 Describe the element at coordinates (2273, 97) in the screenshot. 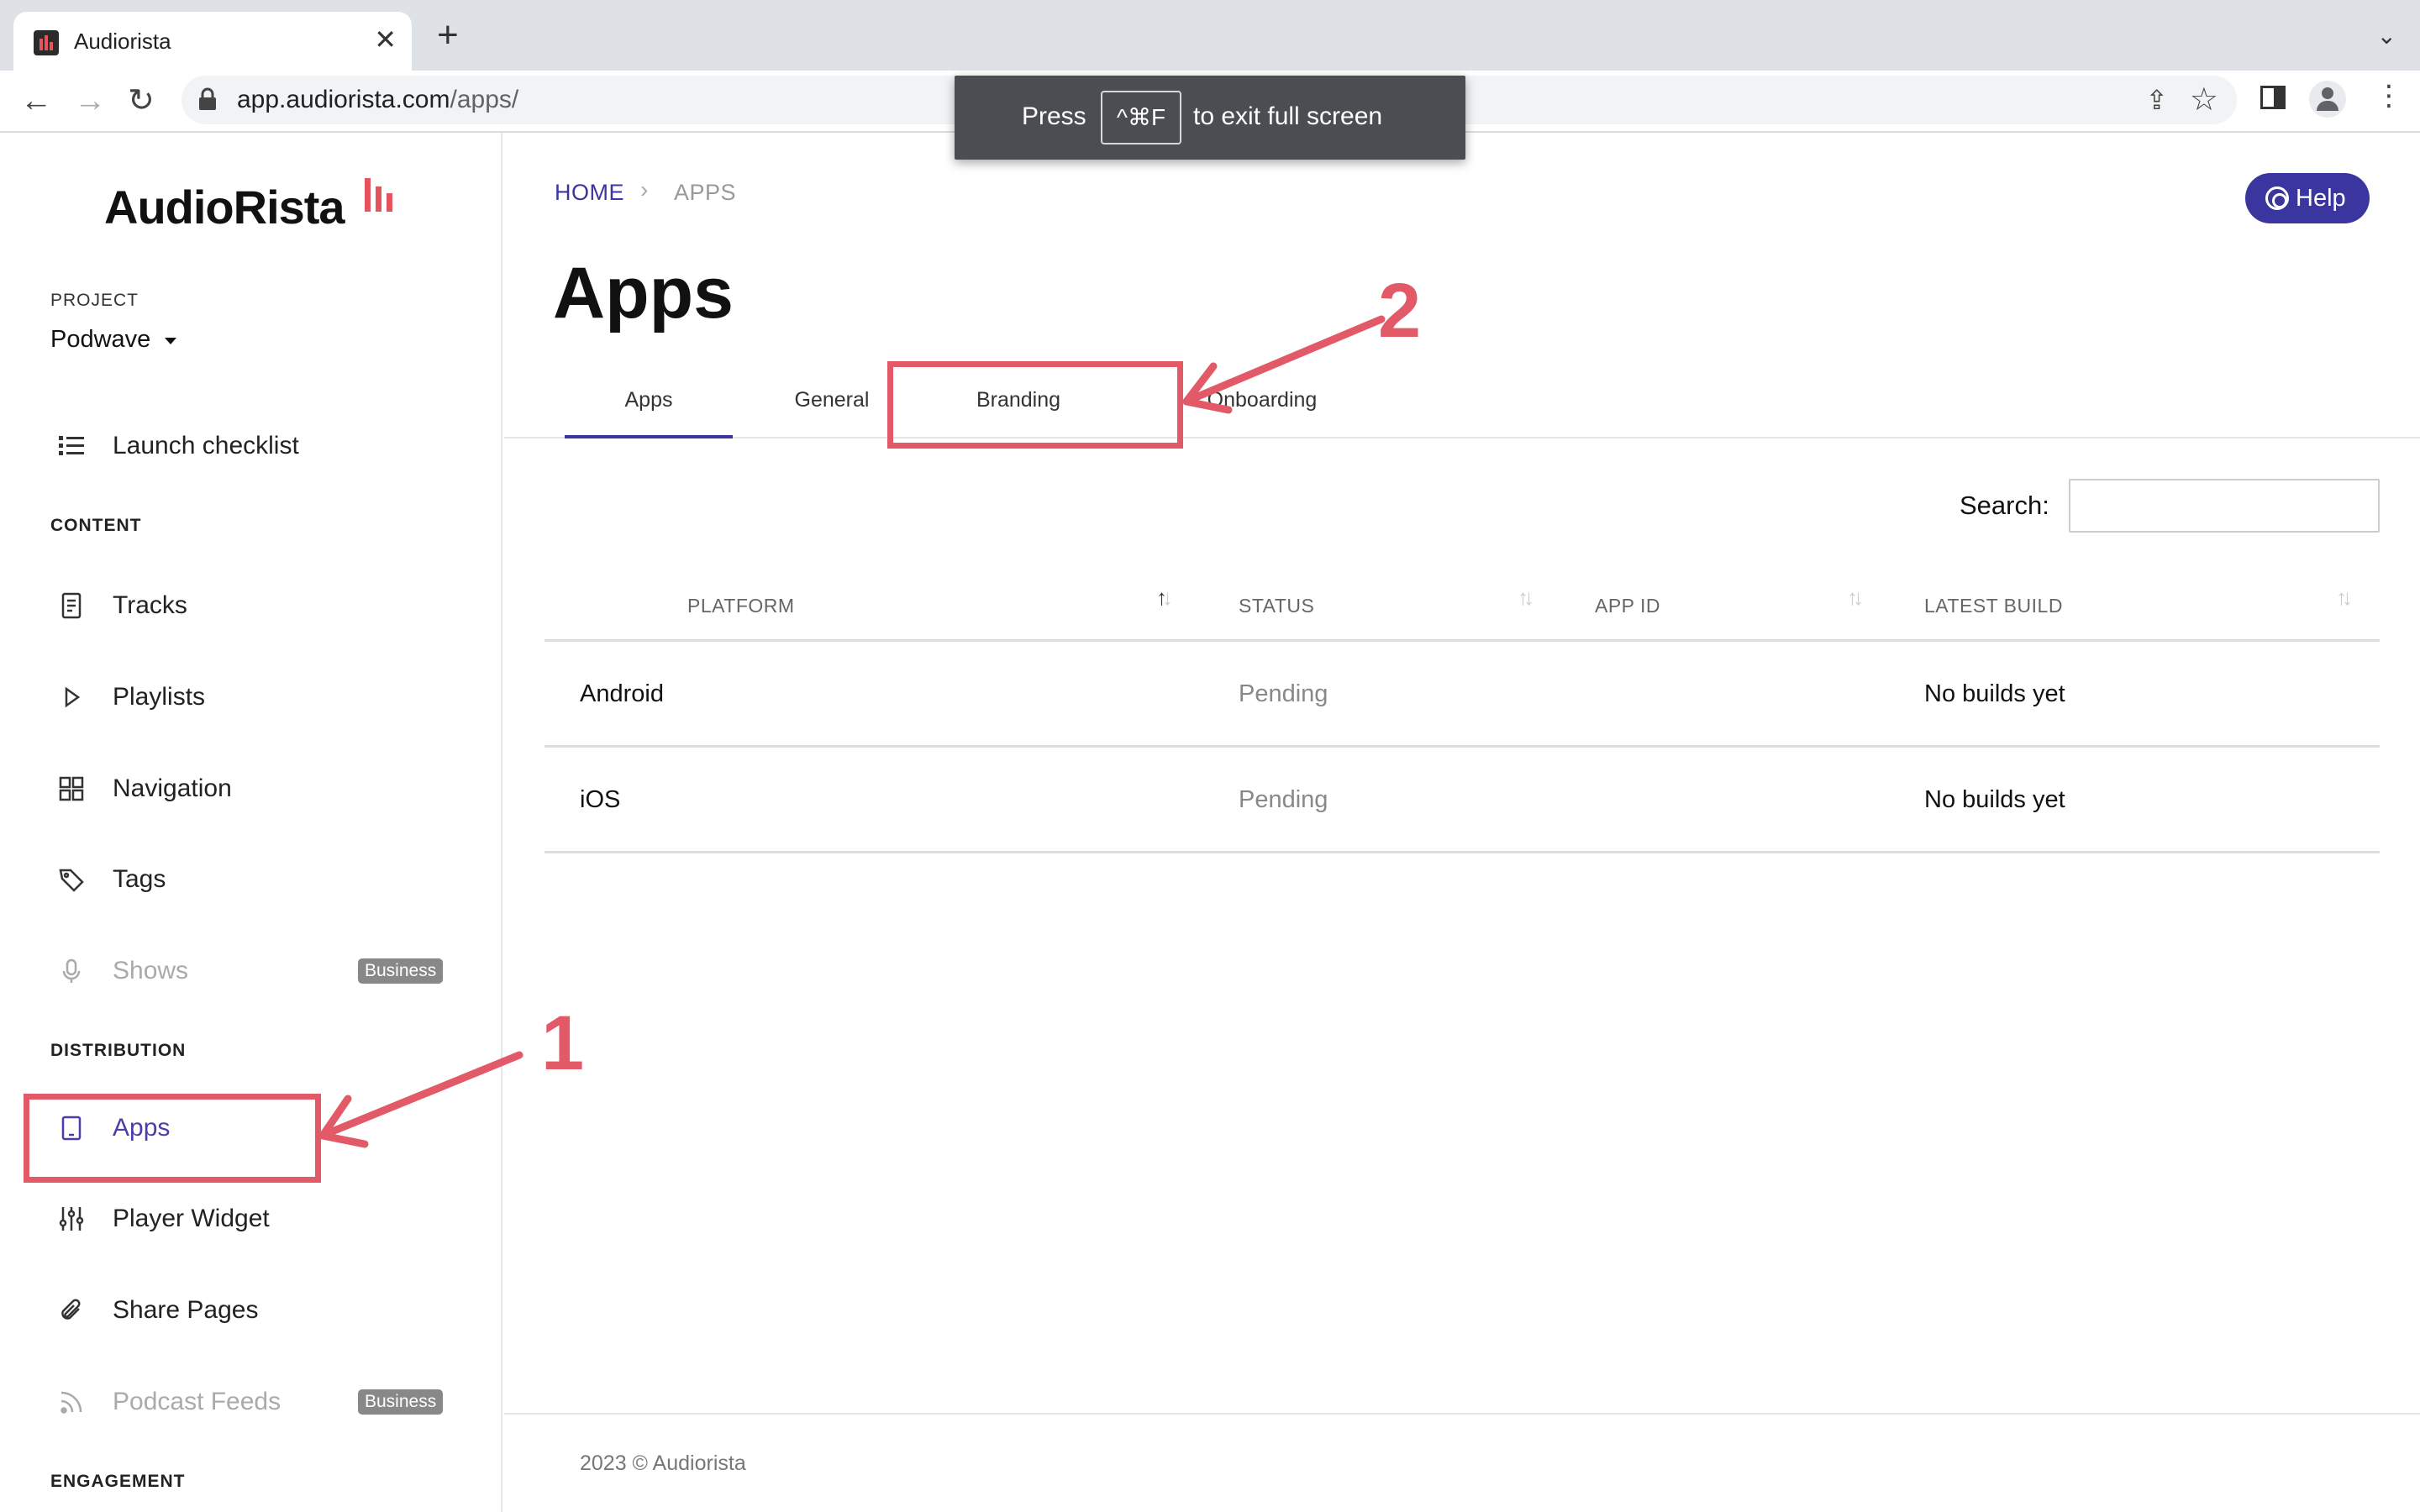

I see `side-panel-icon` at that location.